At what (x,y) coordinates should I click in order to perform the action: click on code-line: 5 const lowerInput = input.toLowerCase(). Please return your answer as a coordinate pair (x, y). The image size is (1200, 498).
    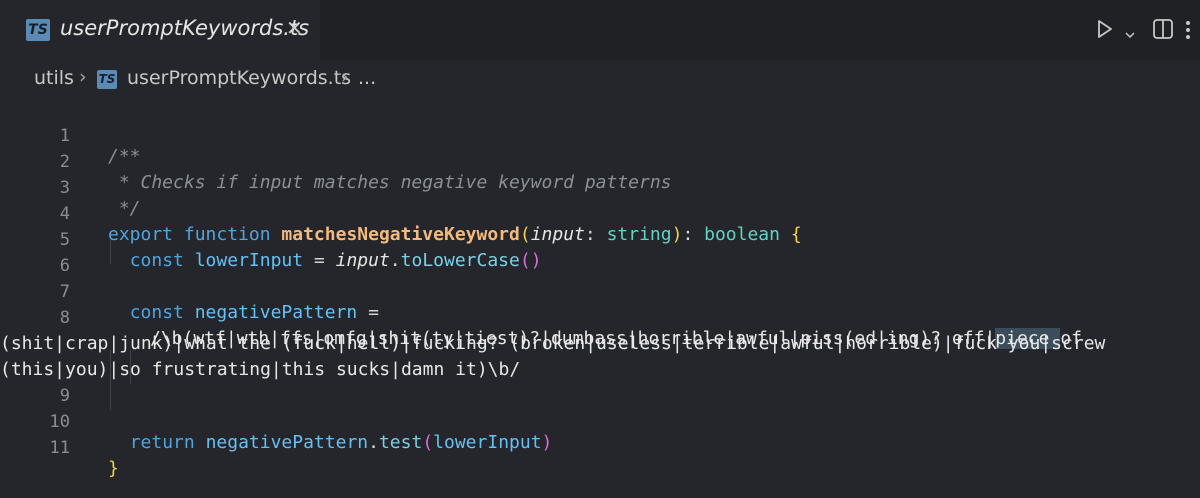
    Looking at the image, I should click on (600, 238).